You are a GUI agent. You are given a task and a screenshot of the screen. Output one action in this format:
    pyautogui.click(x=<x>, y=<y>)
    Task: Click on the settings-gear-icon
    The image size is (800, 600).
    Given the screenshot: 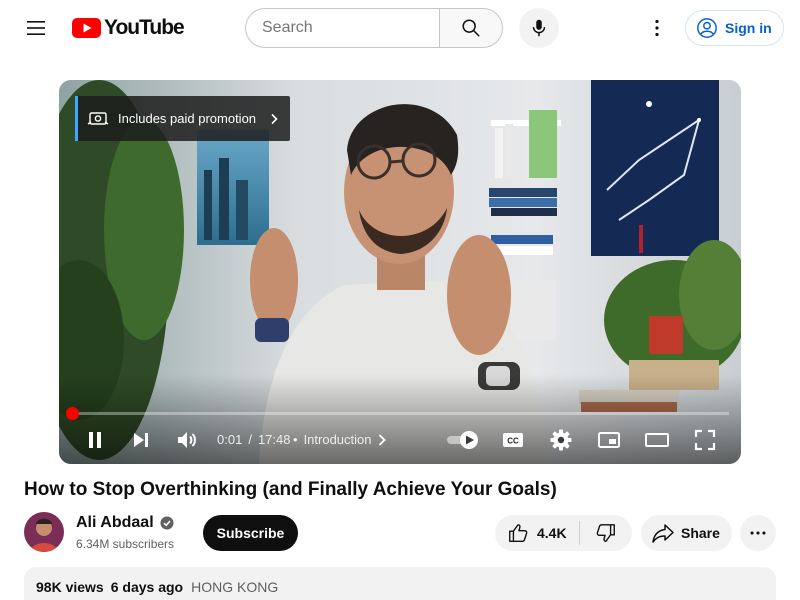 What is the action you would take?
    pyautogui.click(x=561, y=440)
    